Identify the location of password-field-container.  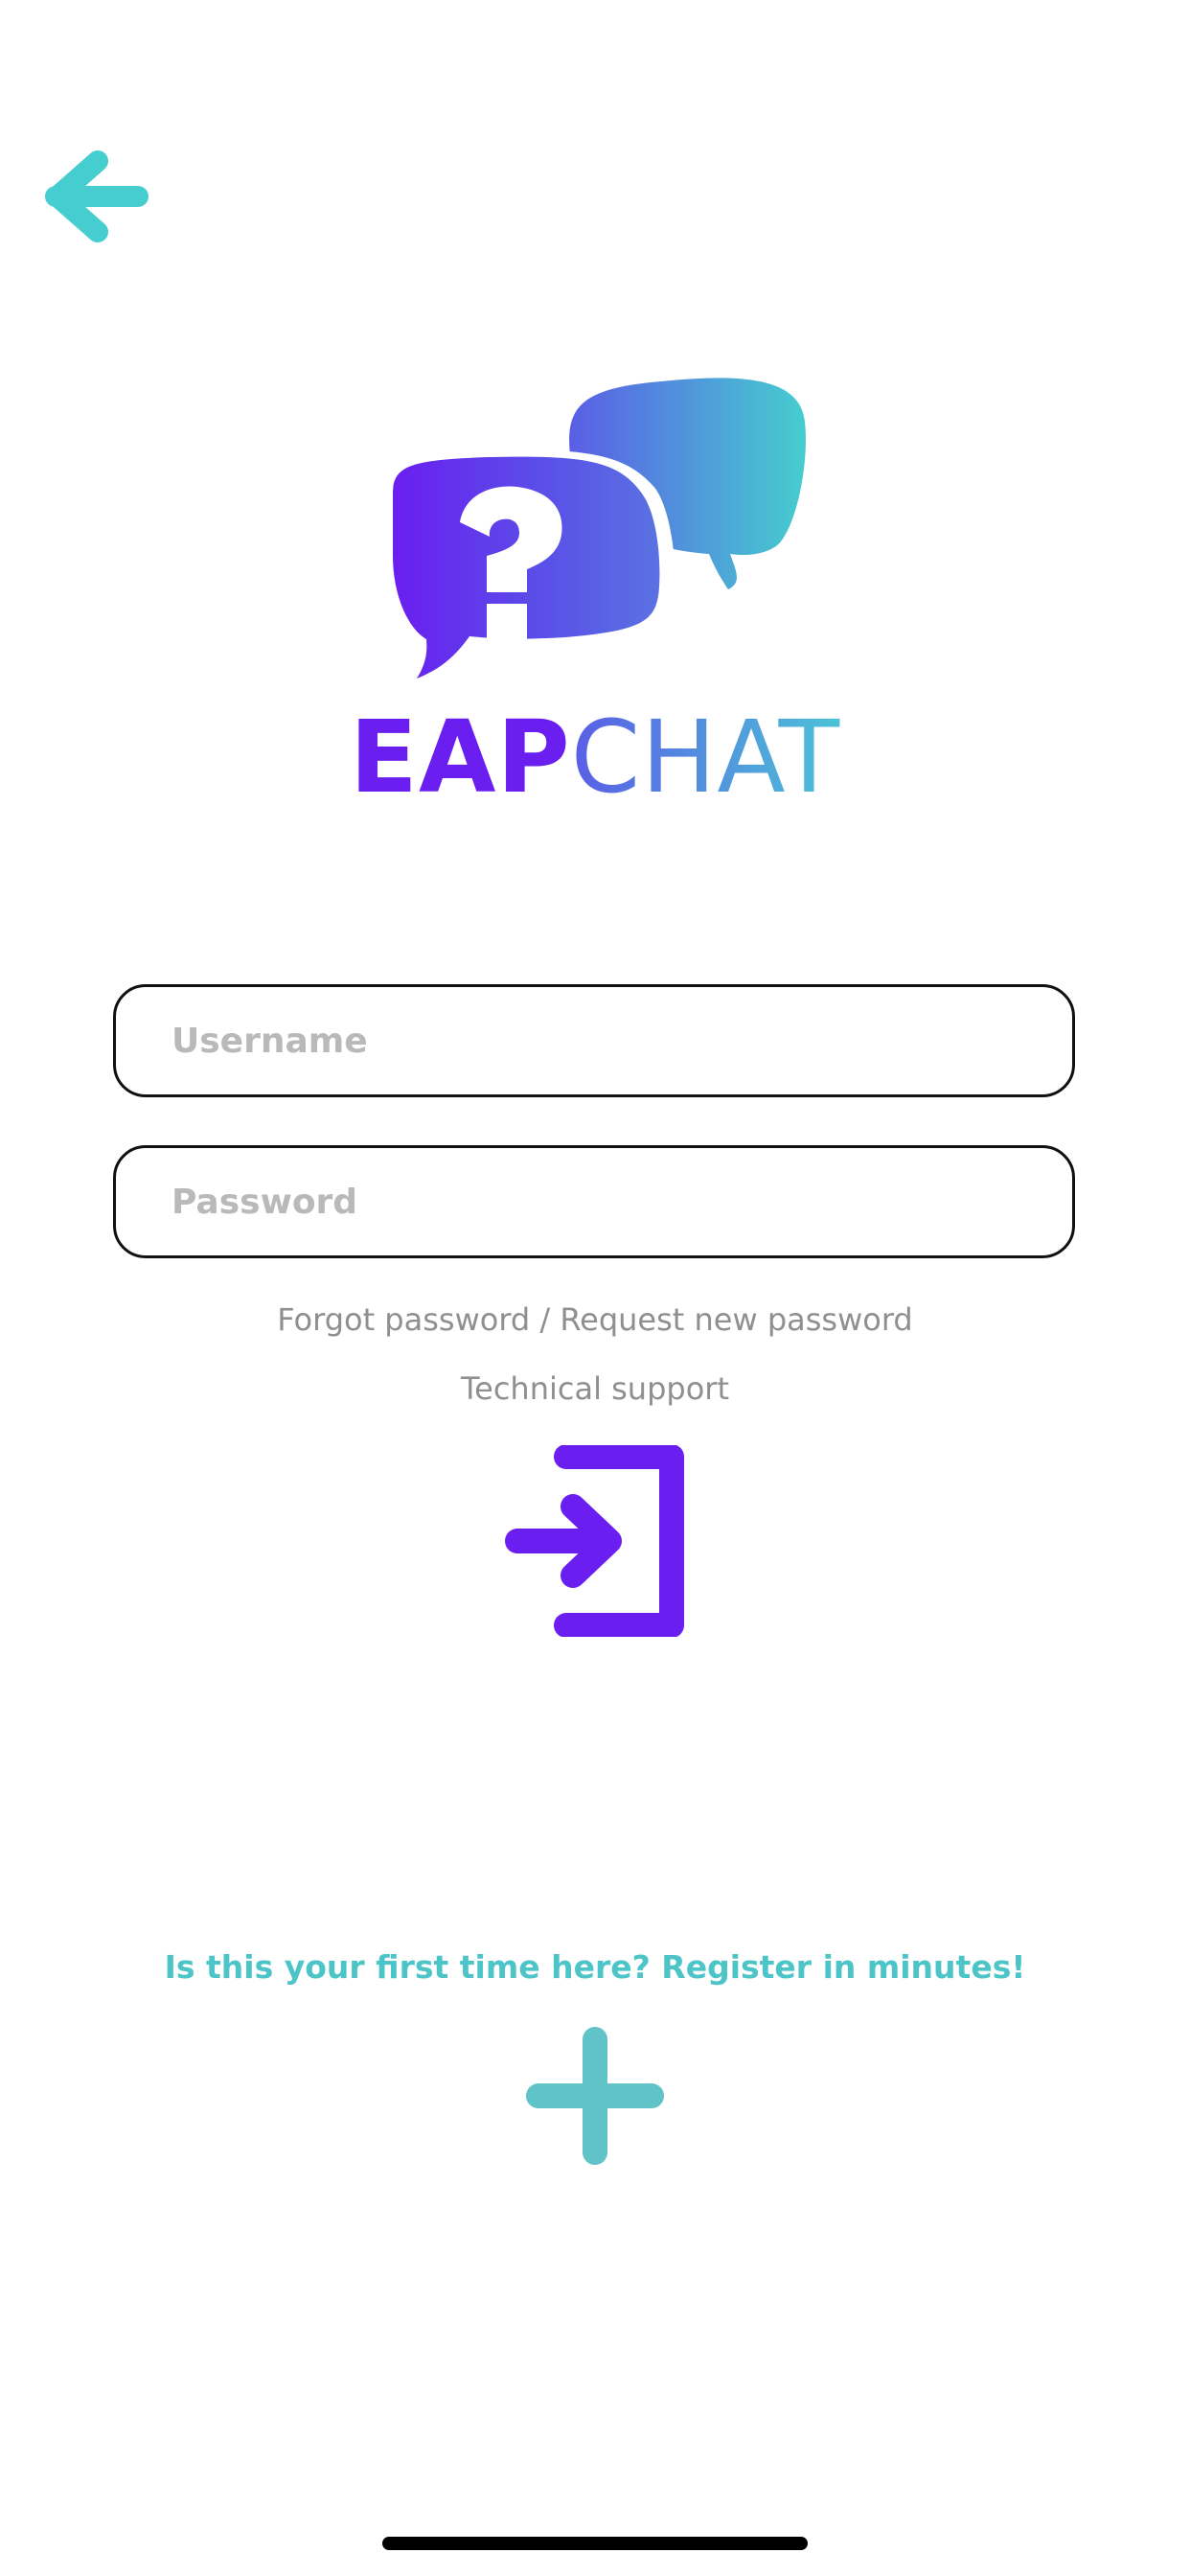
(594, 1201).